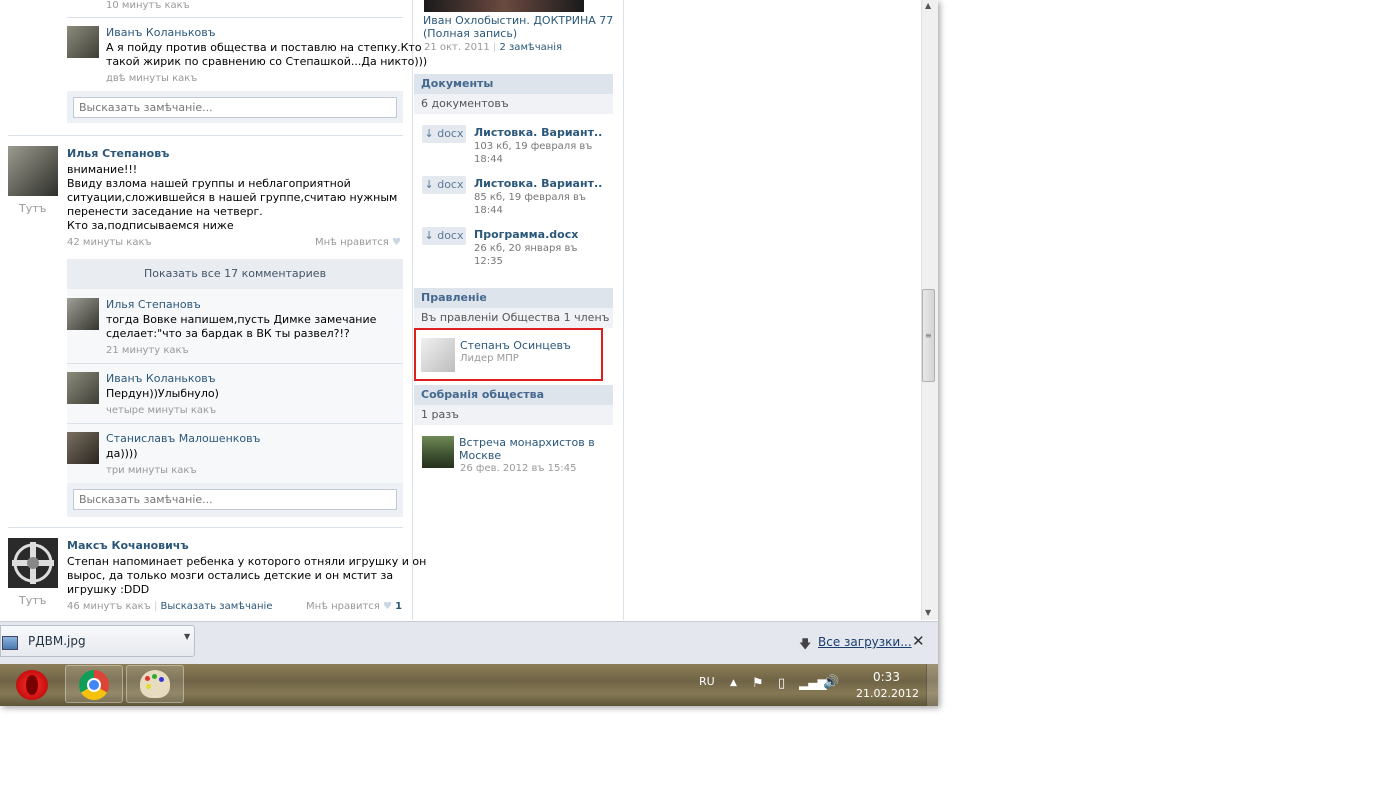 This screenshot has width=1398, height=800. What do you see at coordinates (518, 468) in the screenshot?
I see `event-date: 26 фев. 2012 въ 15:45` at bounding box center [518, 468].